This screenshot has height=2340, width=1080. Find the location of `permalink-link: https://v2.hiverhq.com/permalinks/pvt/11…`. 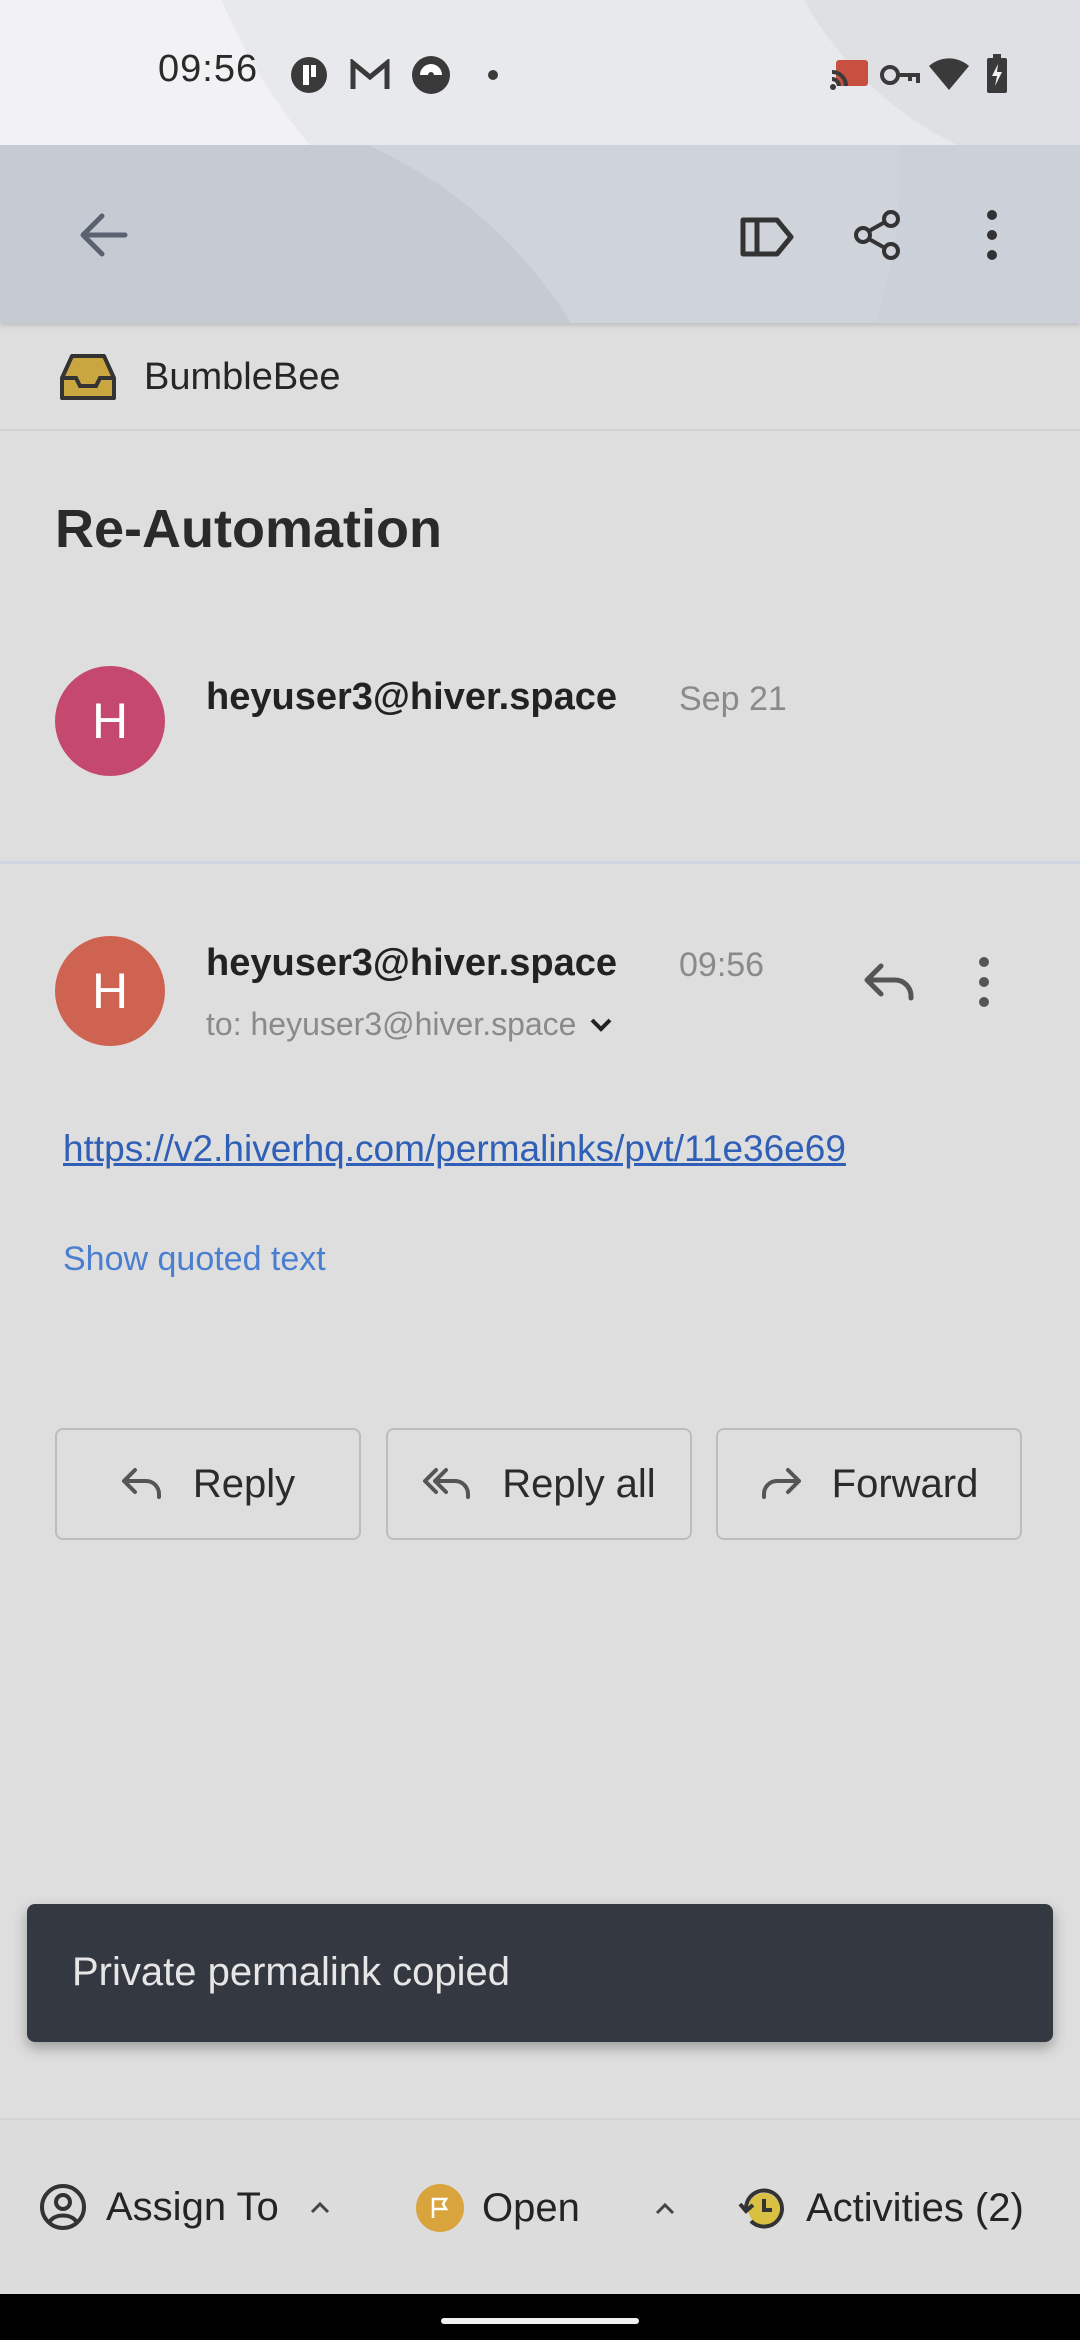

permalink-link: https://v2.hiverhq.com/permalinks/pvt/11… is located at coordinates (454, 1149).